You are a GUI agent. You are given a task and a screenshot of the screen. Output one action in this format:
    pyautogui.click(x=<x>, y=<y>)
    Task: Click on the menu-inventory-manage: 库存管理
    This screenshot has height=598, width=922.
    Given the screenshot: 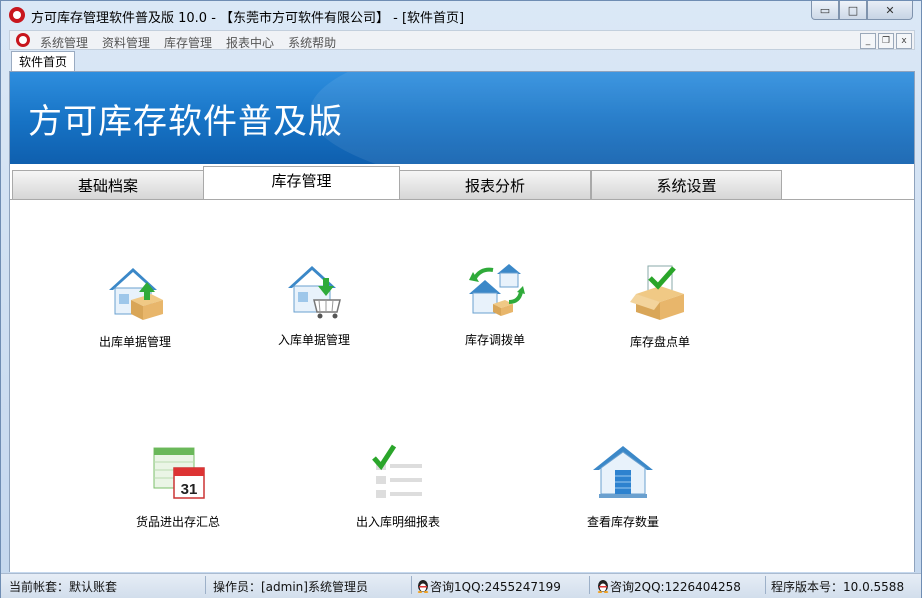 What is the action you would take?
    pyautogui.click(x=188, y=42)
    